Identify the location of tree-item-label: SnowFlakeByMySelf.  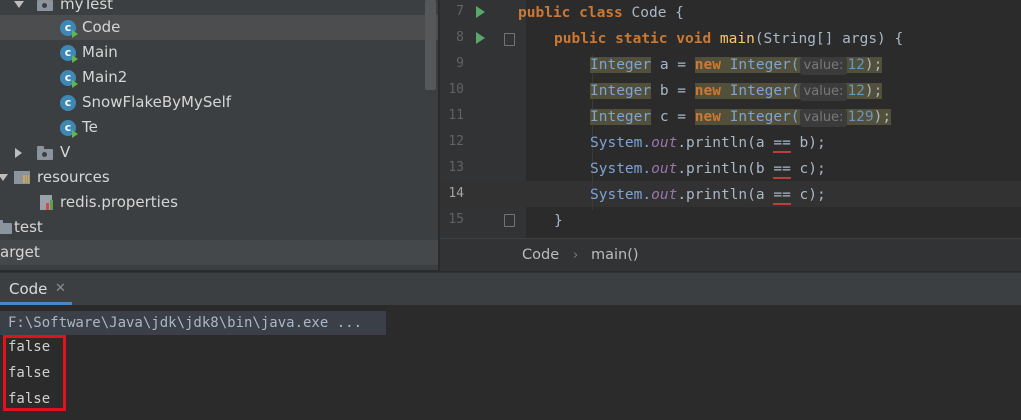
(157, 102).